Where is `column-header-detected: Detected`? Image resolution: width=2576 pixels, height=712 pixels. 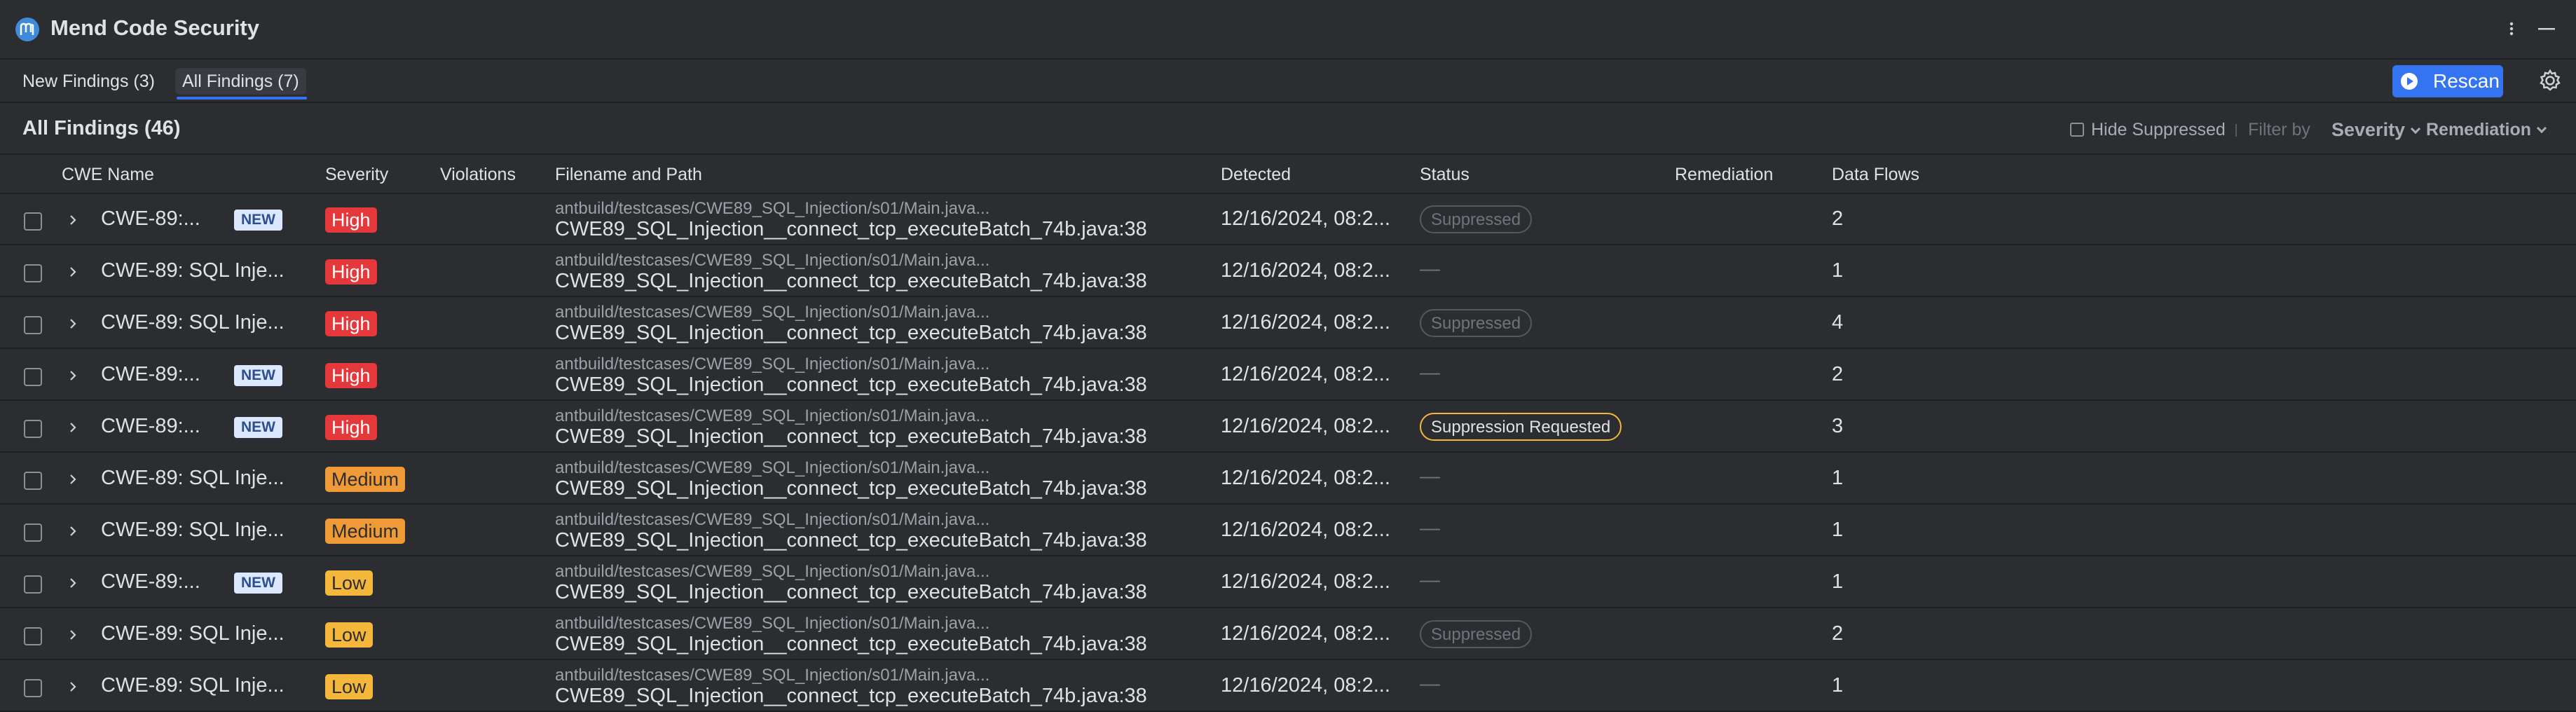
column-header-detected: Detected is located at coordinates (1256, 175).